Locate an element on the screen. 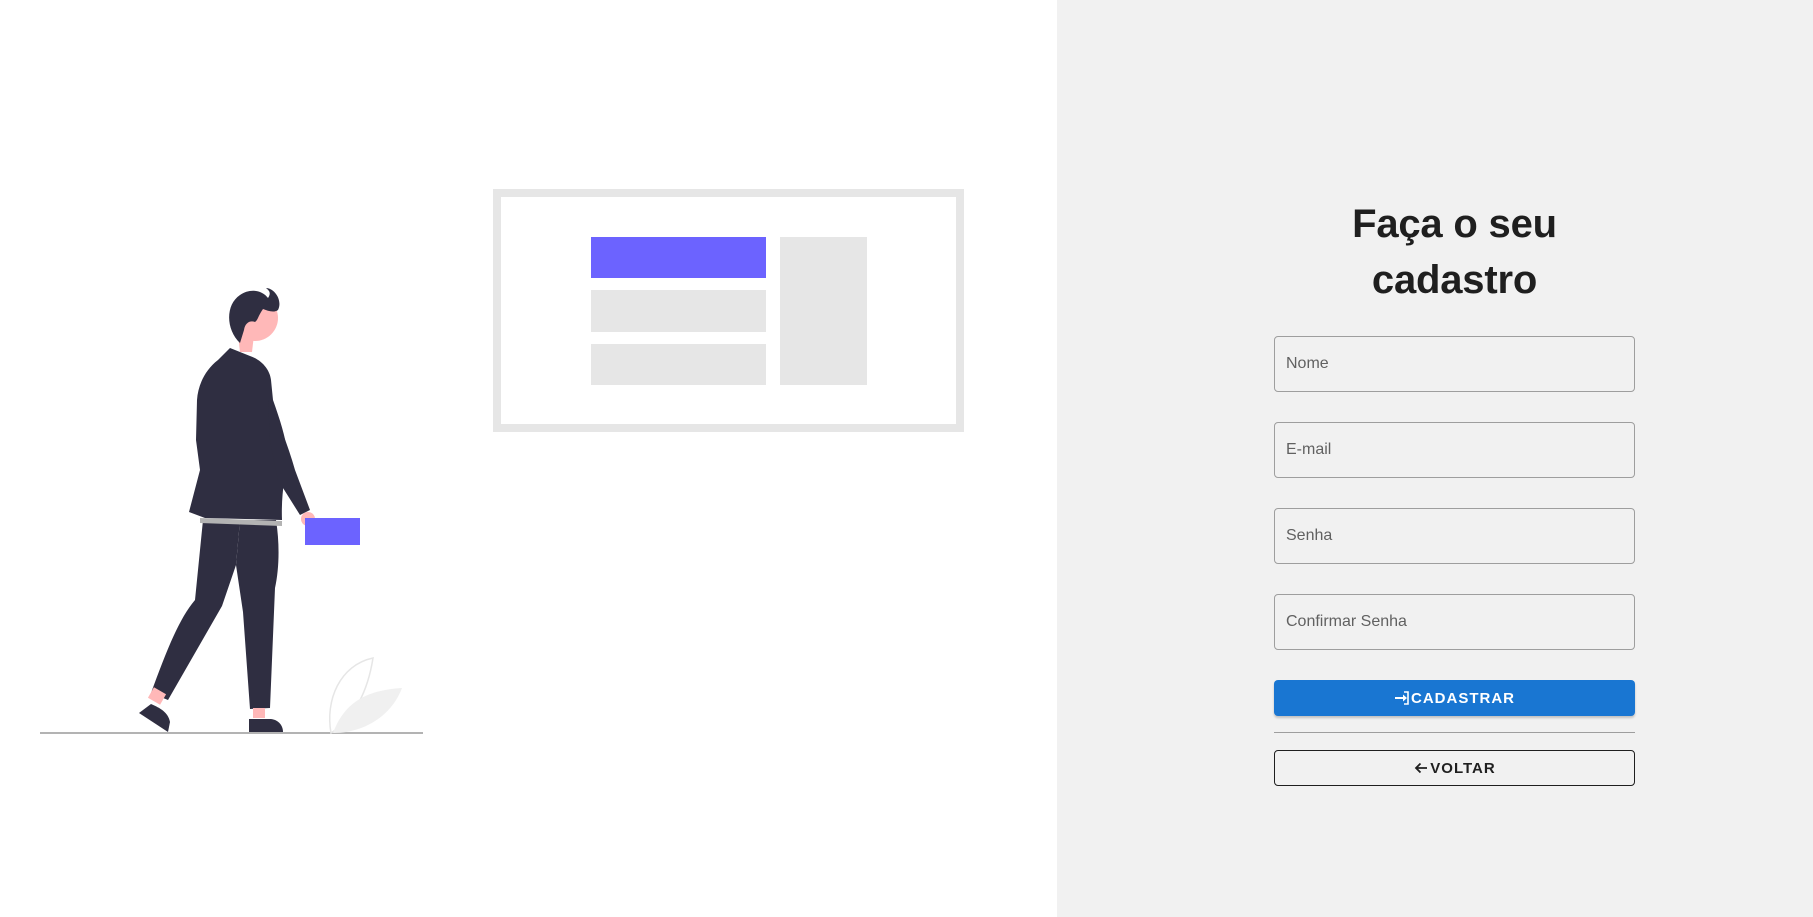 The height and width of the screenshot is (917, 1813). login-icon is located at coordinates (1402, 698).